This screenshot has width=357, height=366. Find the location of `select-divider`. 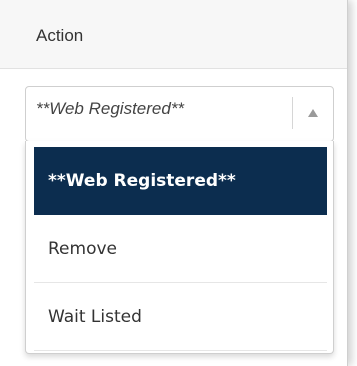

select-divider is located at coordinates (292, 113).